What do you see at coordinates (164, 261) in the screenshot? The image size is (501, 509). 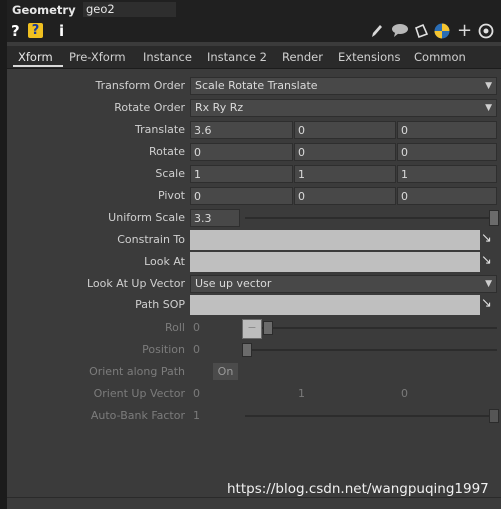 I see `param-label: Look At` at bounding box center [164, 261].